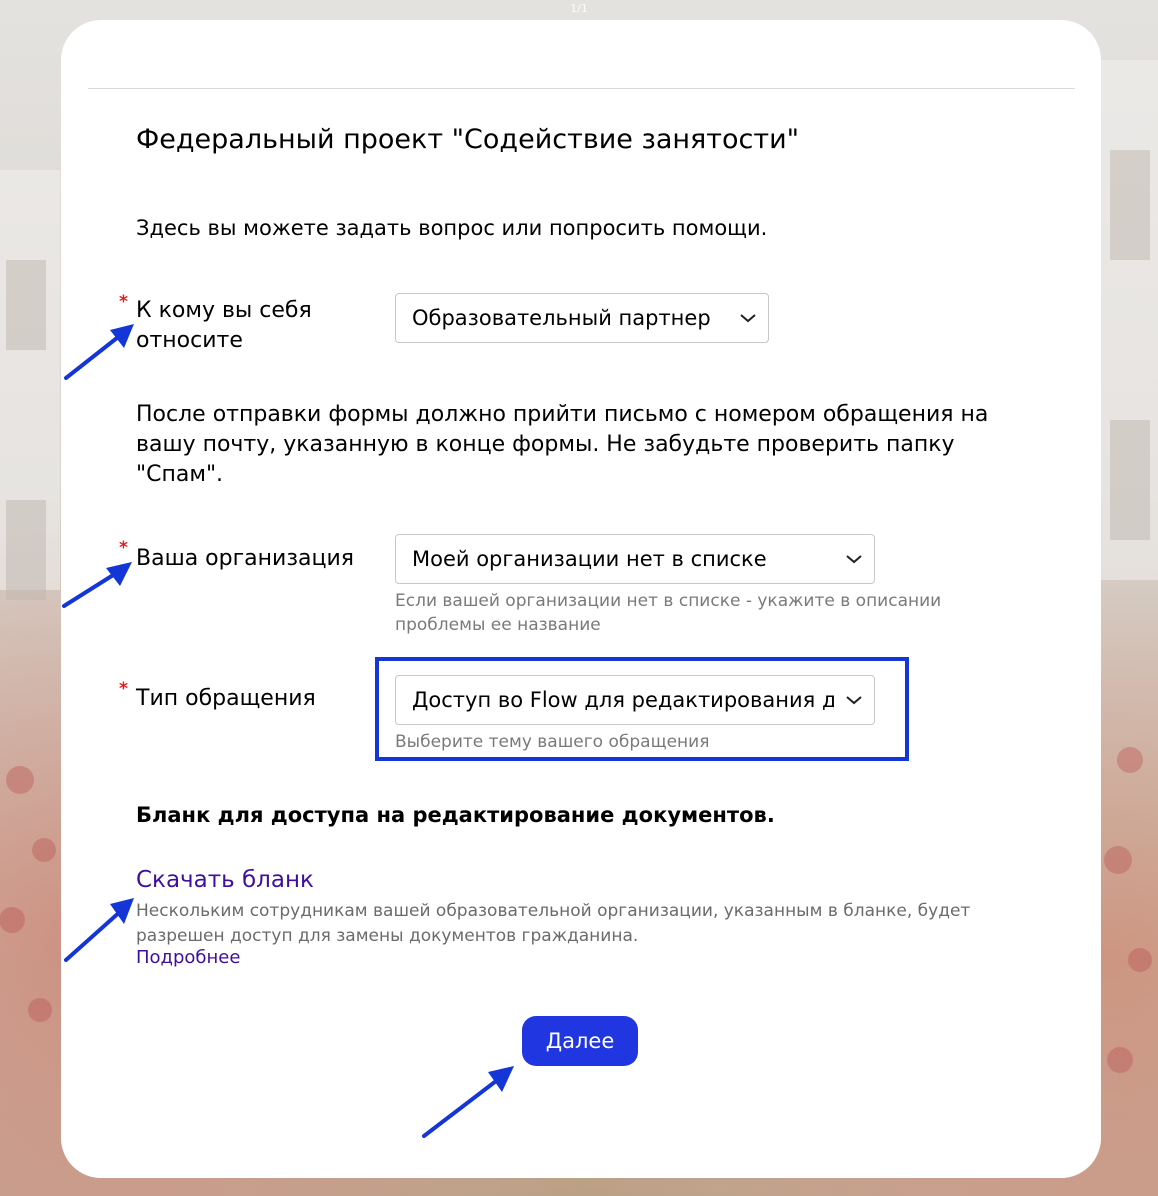 The width and height of the screenshot is (1158, 1196). I want to click on role-select: Образовательный партнер, so click(582, 318).